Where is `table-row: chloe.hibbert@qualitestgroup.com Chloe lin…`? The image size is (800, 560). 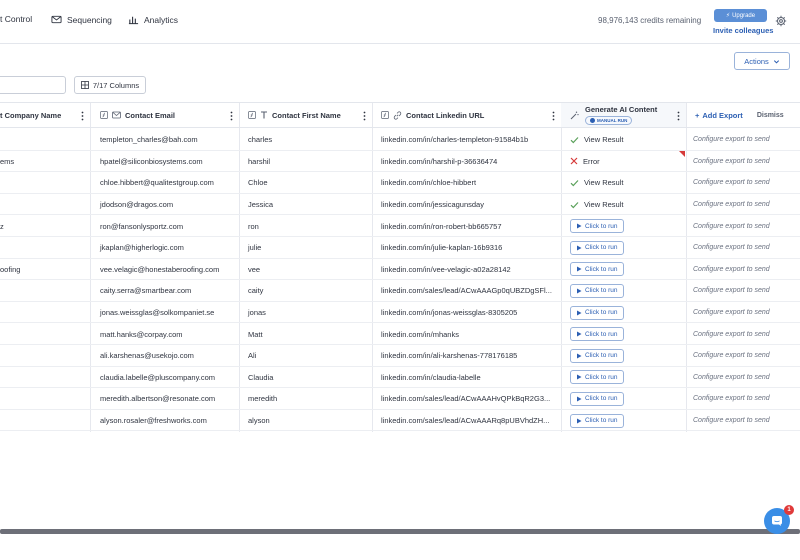 table-row: chloe.hibbert@qualitestgroup.com Chloe lin… is located at coordinates (400, 183).